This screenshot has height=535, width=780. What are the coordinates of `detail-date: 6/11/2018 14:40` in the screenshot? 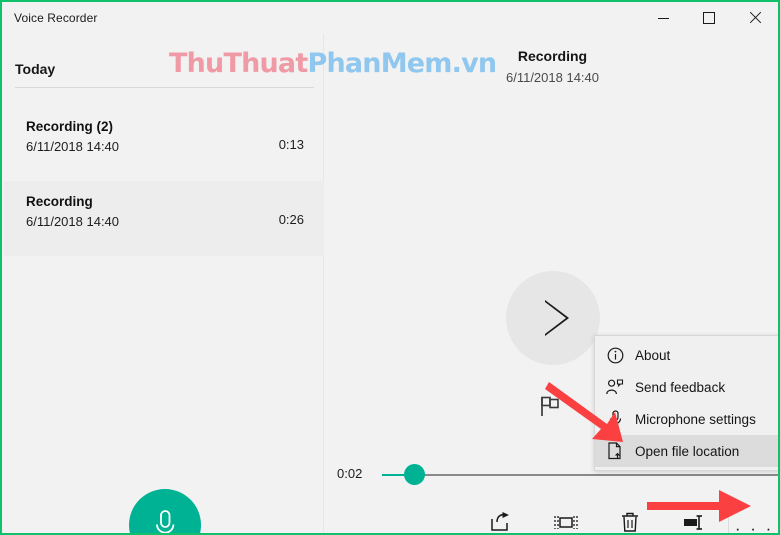 It's located at (552, 77).